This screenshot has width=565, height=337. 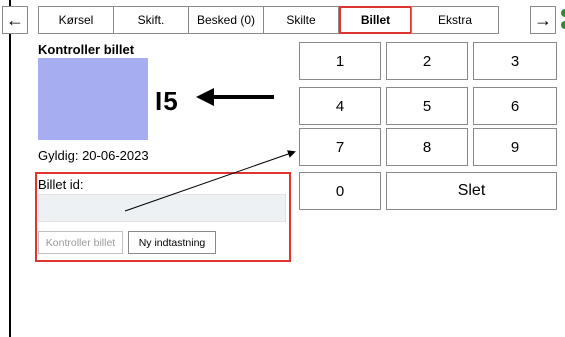 What do you see at coordinates (235, 97) in the screenshot?
I see `big-arrow-icon` at bounding box center [235, 97].